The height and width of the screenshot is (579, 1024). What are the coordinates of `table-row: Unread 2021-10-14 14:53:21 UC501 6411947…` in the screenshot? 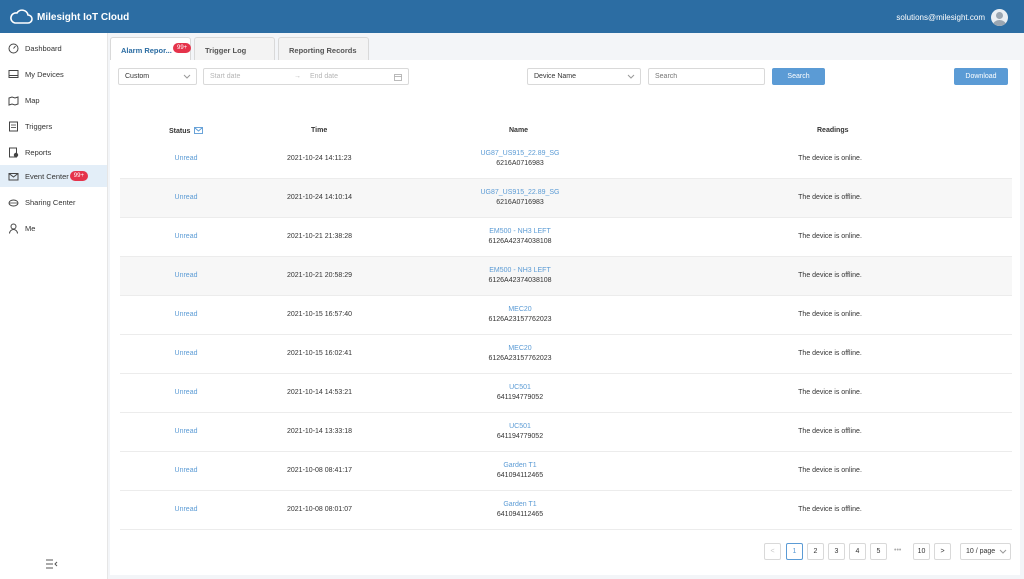 It's located at (566, 393).